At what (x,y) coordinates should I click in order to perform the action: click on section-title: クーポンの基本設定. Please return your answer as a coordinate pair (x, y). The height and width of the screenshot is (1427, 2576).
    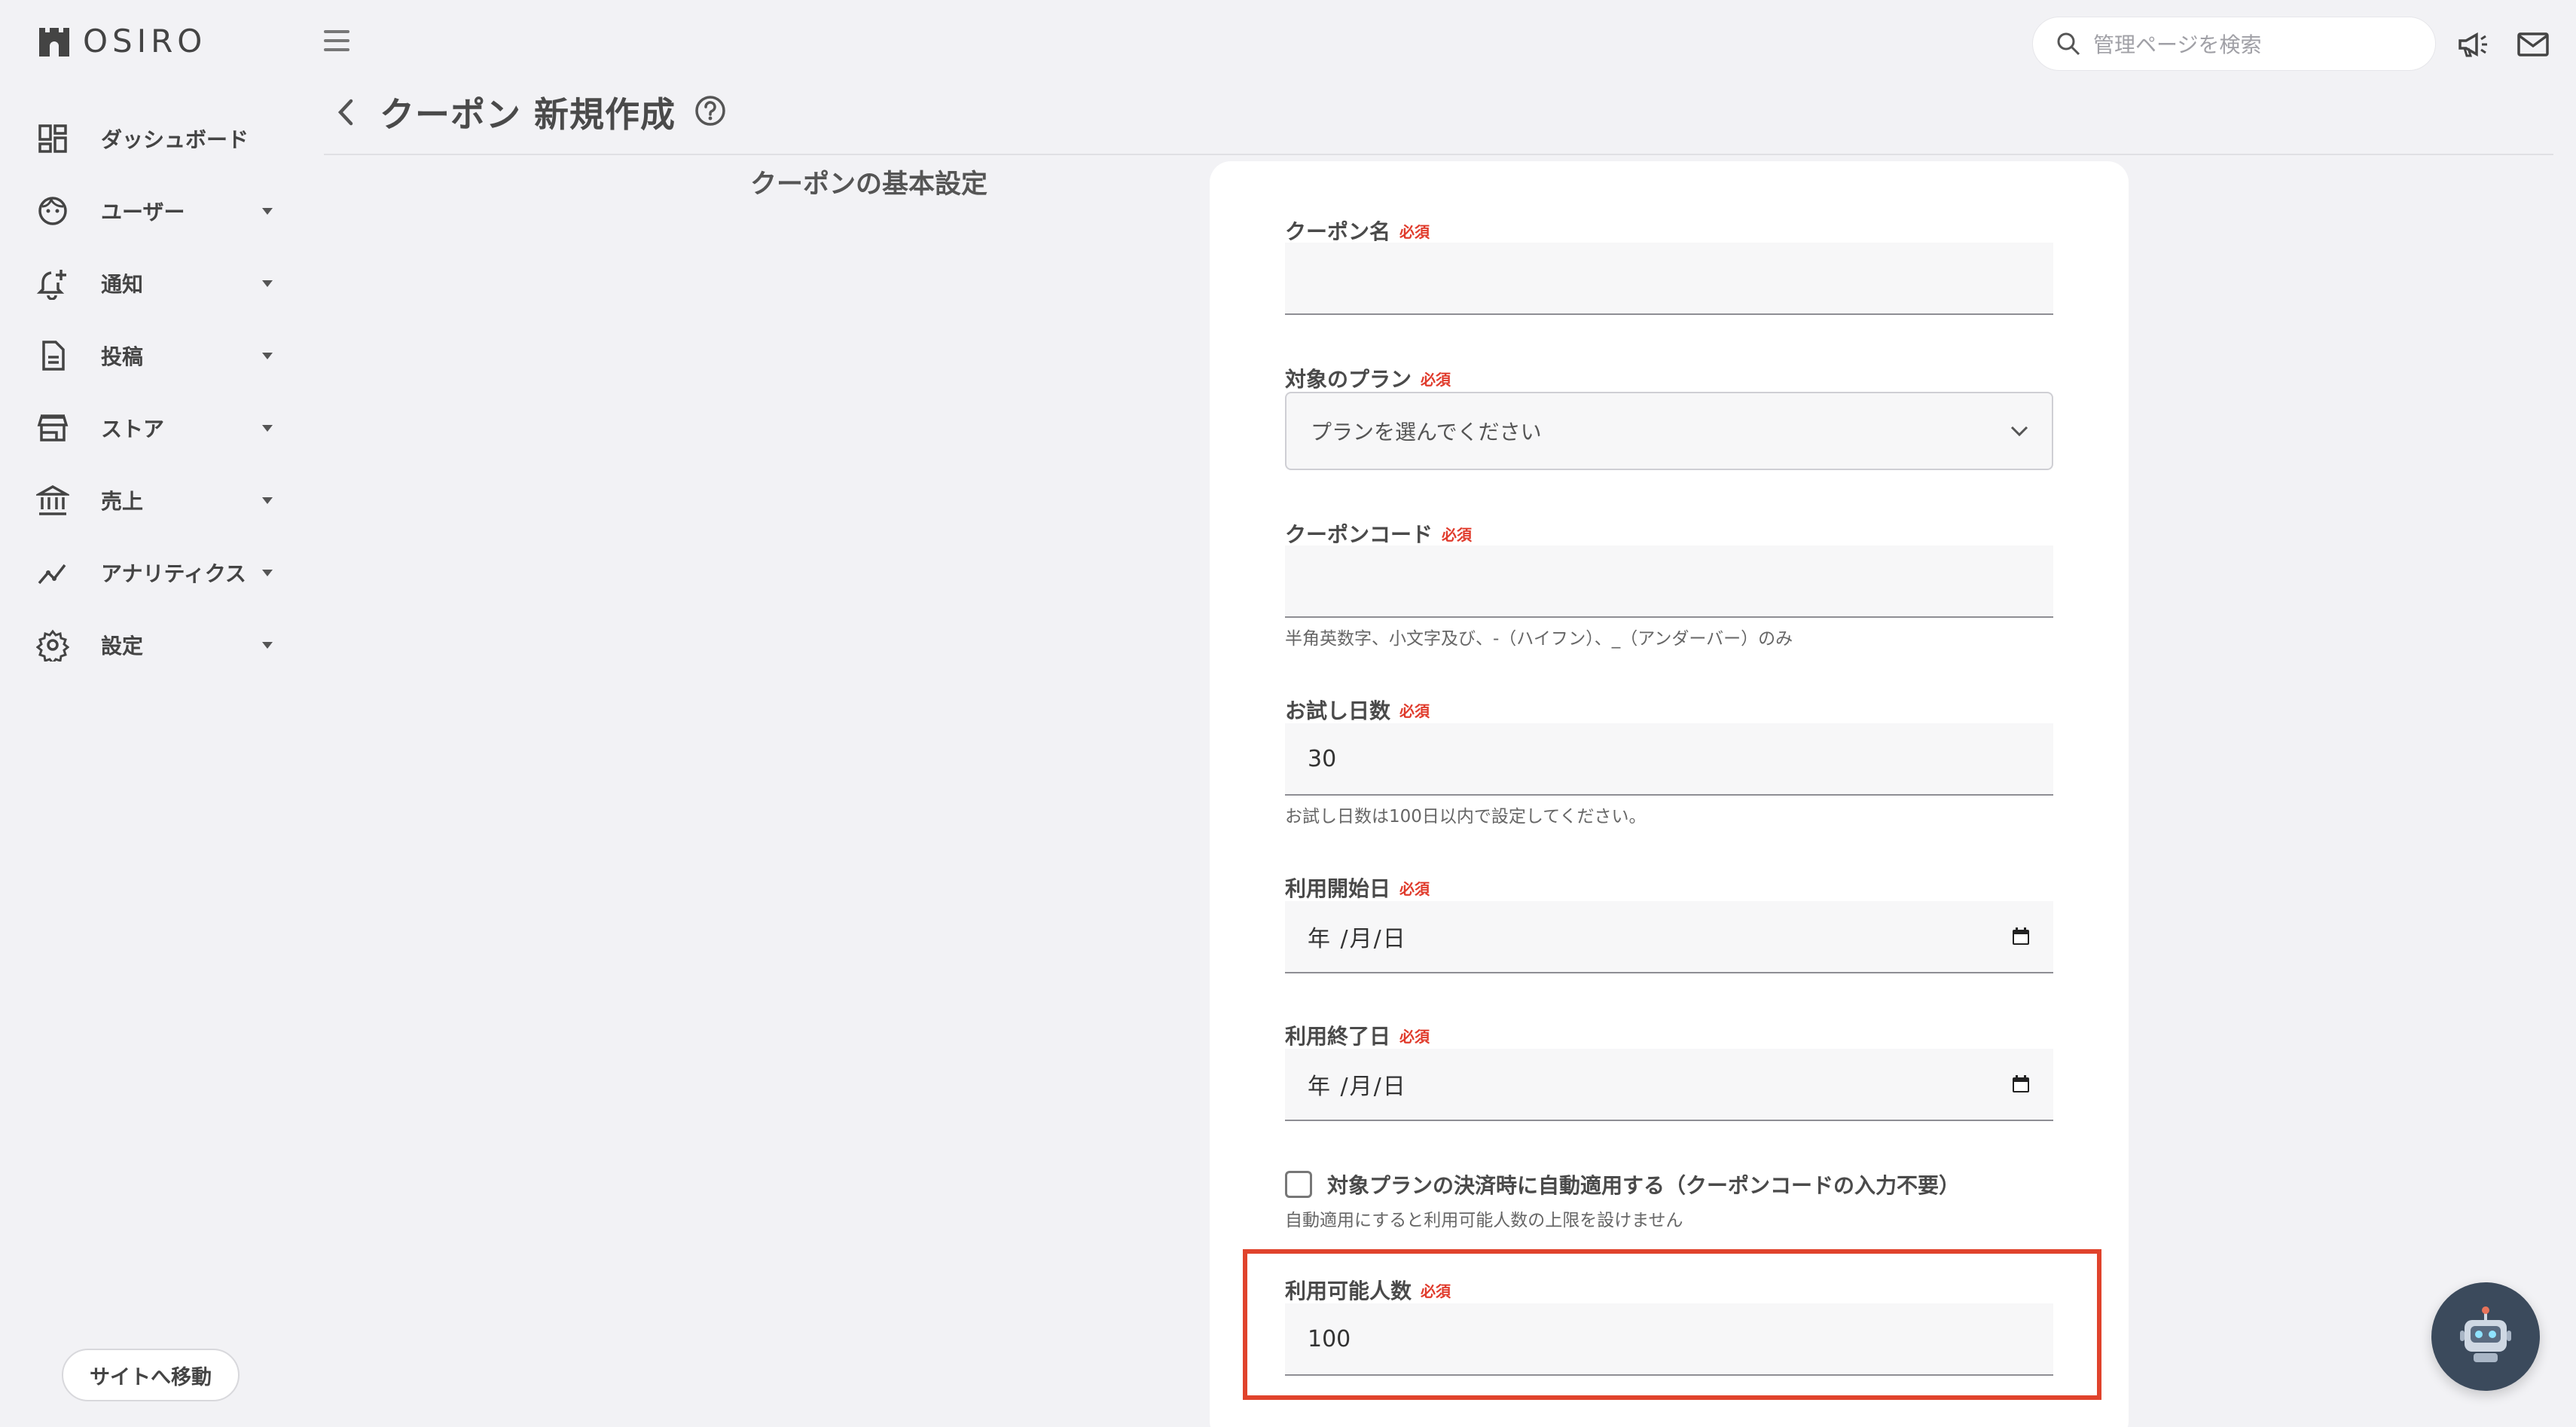
    Looking at the image, I should click on (869, 185).